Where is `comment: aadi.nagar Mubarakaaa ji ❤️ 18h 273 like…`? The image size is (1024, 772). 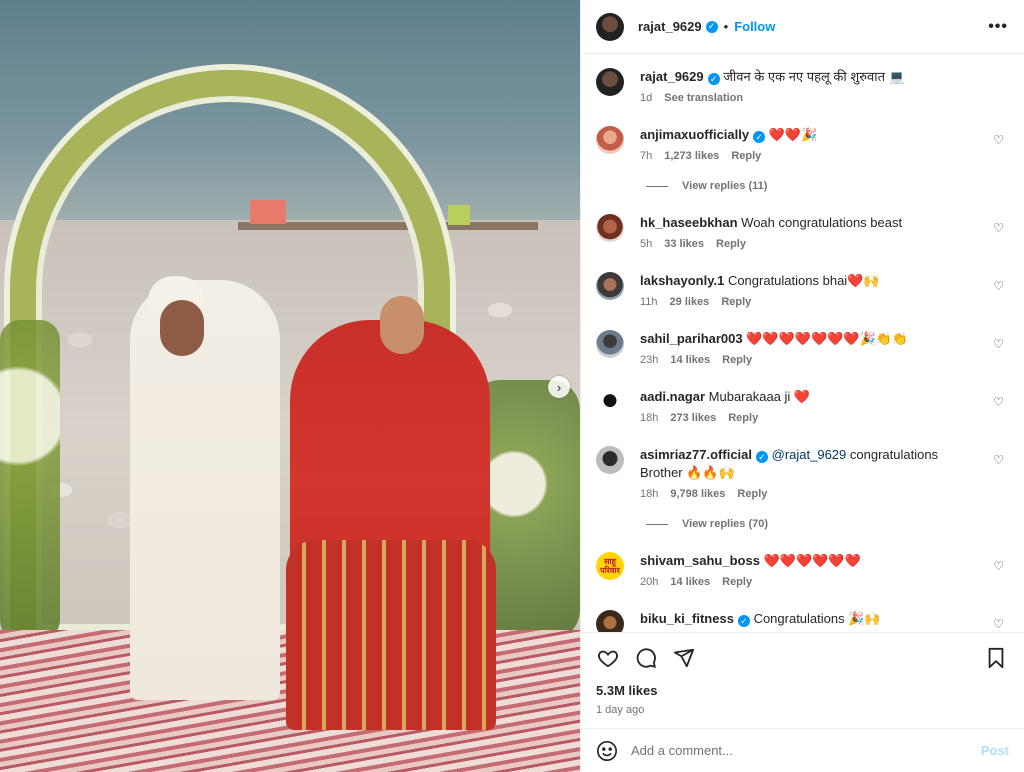 comment: aadi.nagar Mubarakaaa ji ❤️ 18h 273 like… is located at coordinates (802, 406).